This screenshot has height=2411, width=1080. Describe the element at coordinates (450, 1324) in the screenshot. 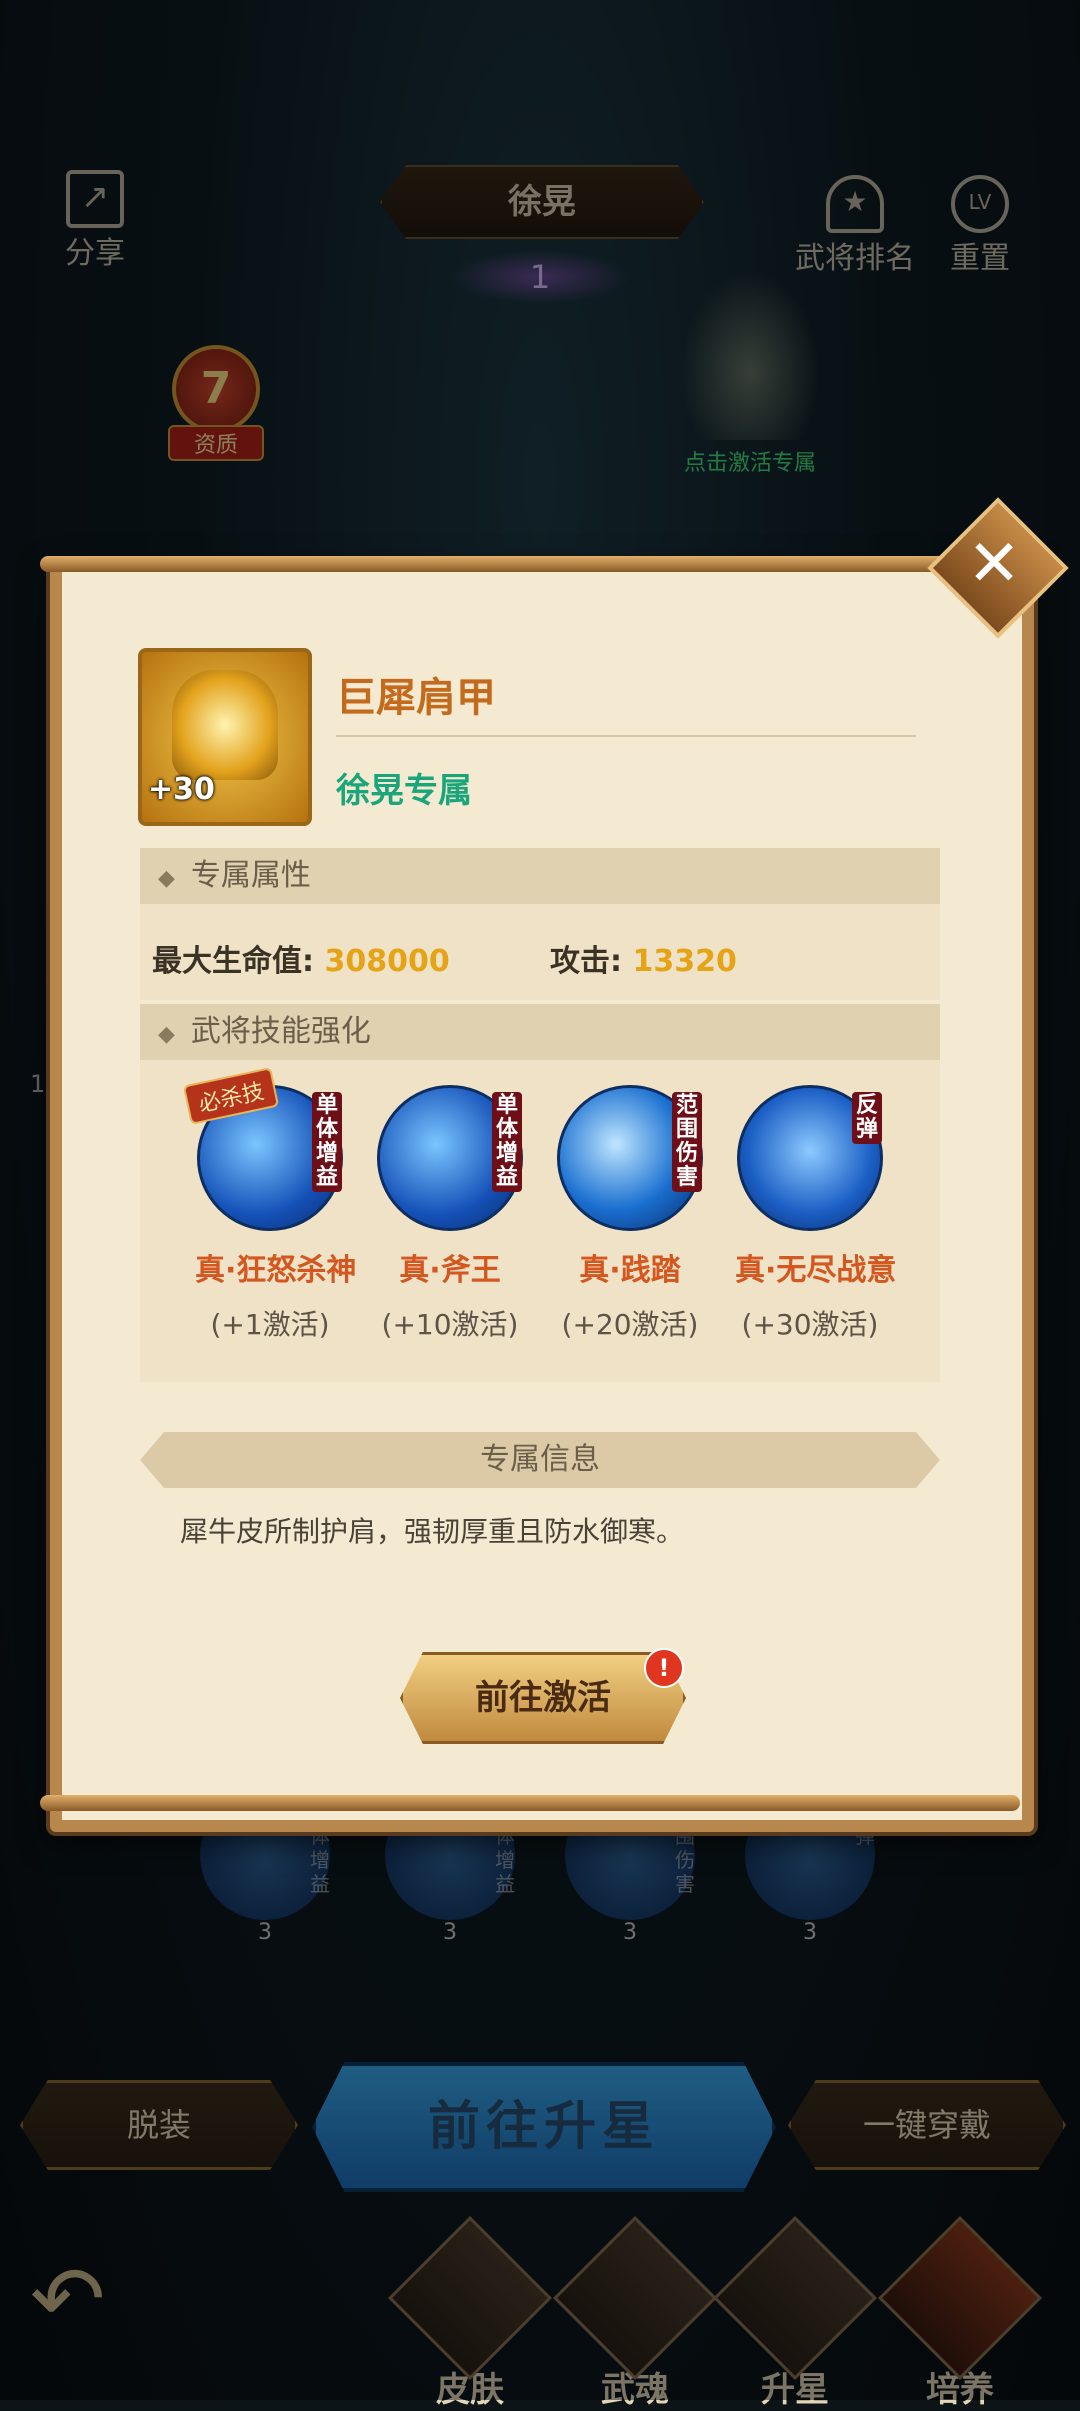

I see `skill-activation: (+10激活)` at that location.